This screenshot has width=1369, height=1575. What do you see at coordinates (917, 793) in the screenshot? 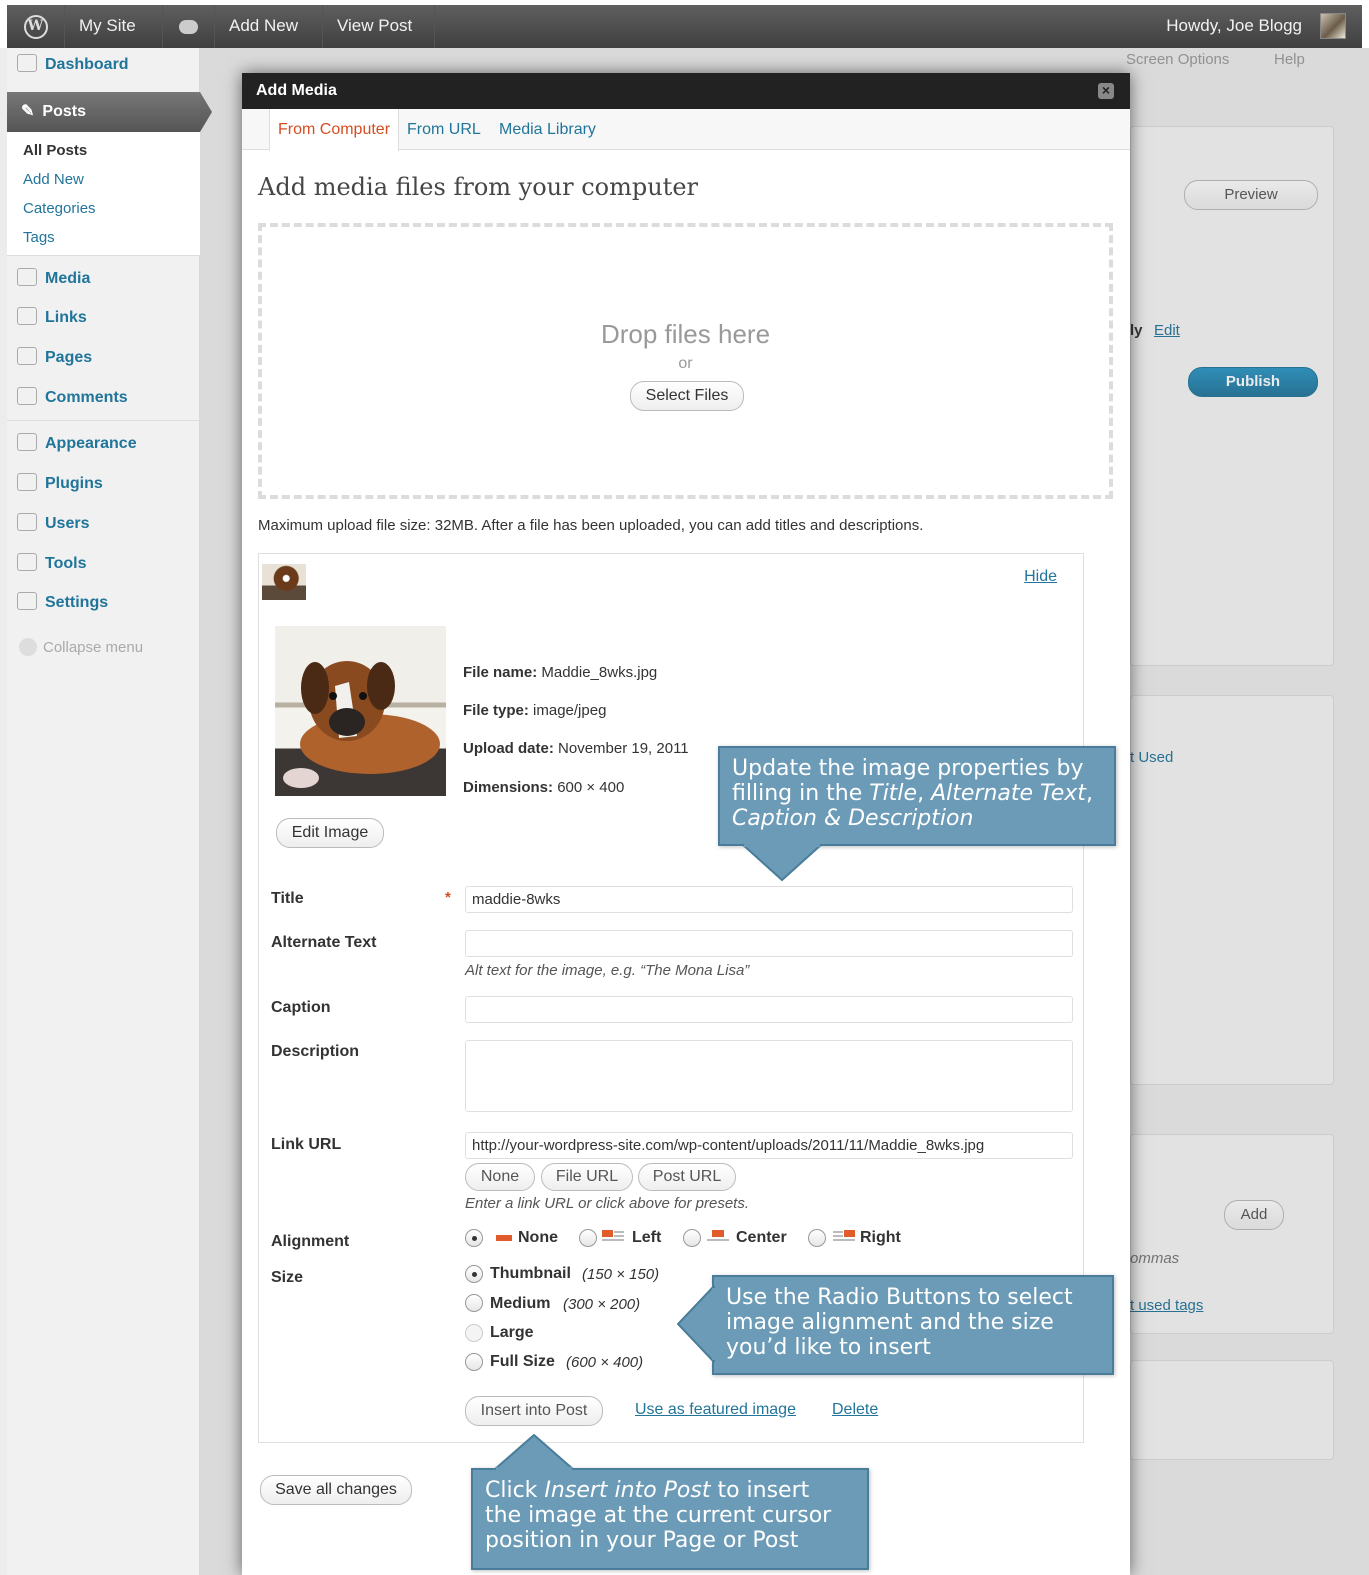
I see `callout-1-line-2: filling in the Title, Alternate Text,` at bounding box center [917, 793].